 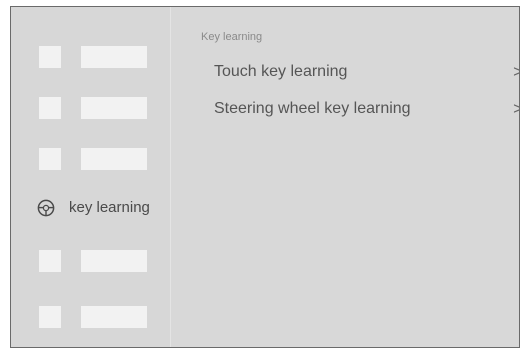 I want to click on menu-item-steering-wheel-key-learning: Steering wheel key learning >, so click(x=360, y=110).